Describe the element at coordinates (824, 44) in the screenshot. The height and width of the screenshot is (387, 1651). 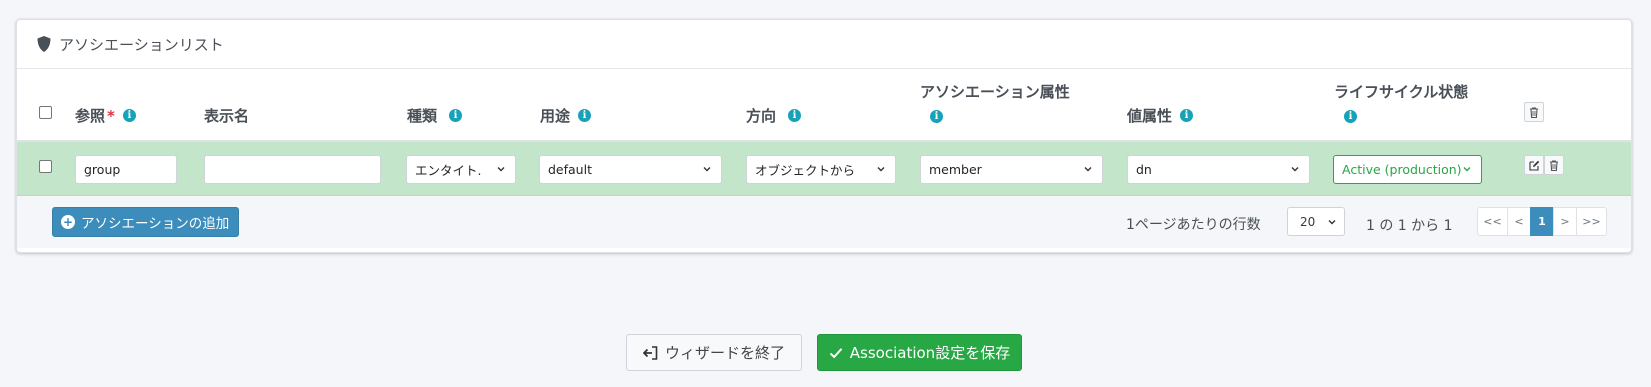
I see `card-header: アソシエーションリスト` at that location.